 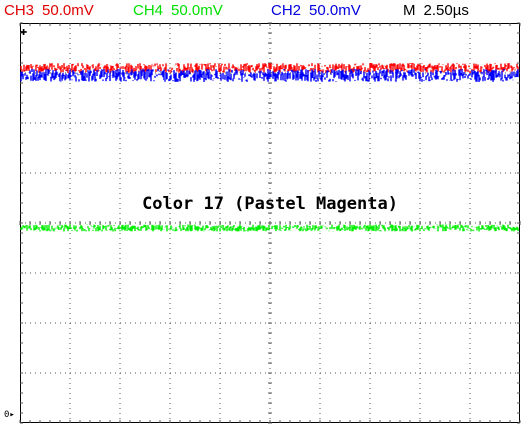 I want to click on ch4-scale: 50.0mV, so click(x=197, y=10).